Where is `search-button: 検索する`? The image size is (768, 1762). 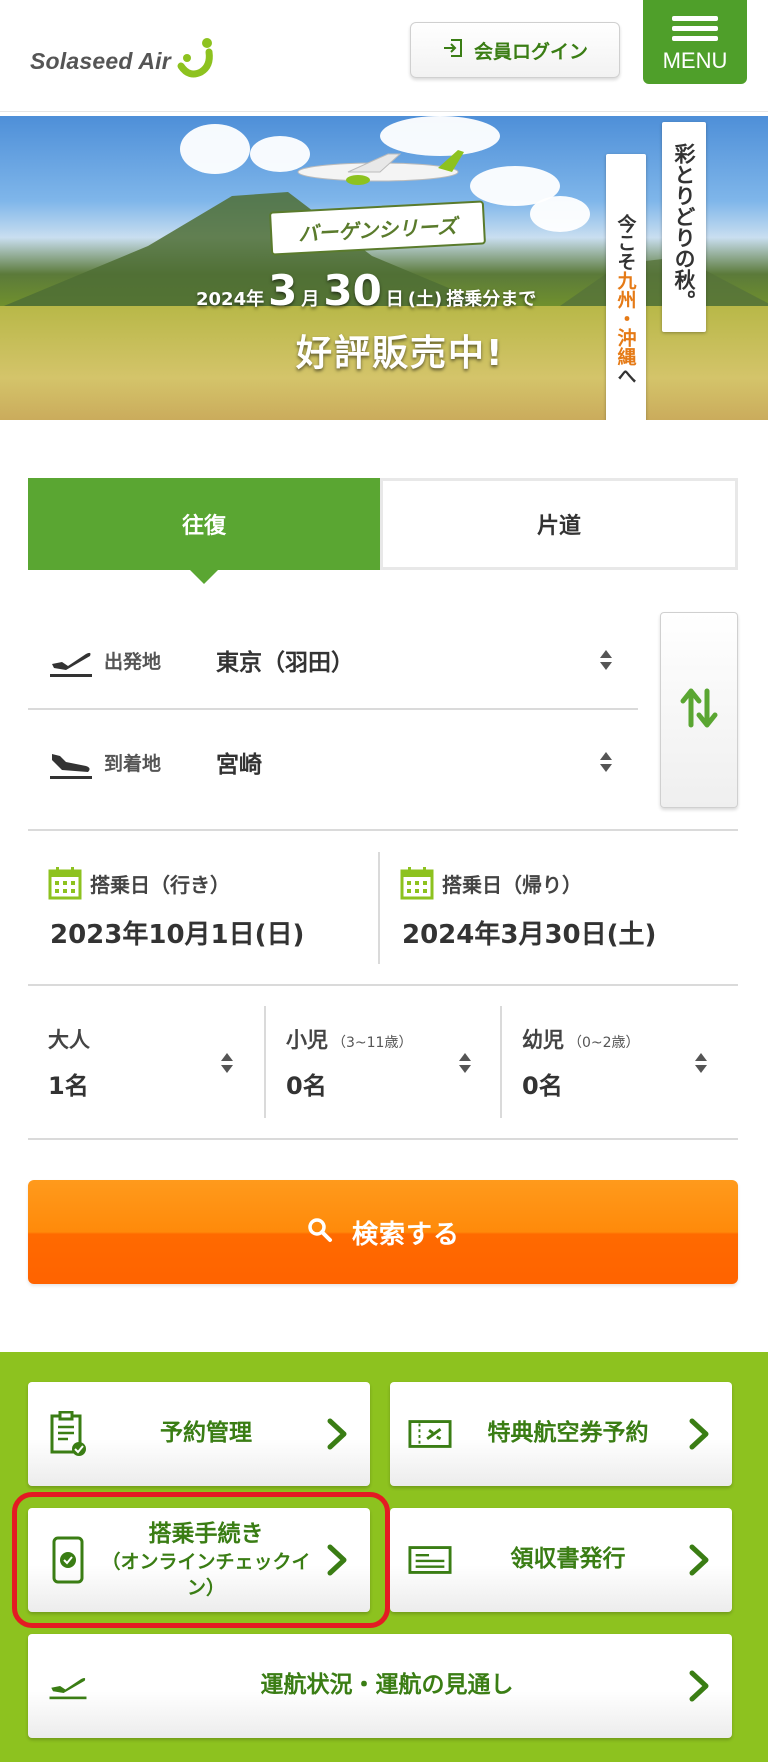 search-button: 検索する is located at coordinates (383, 1232).